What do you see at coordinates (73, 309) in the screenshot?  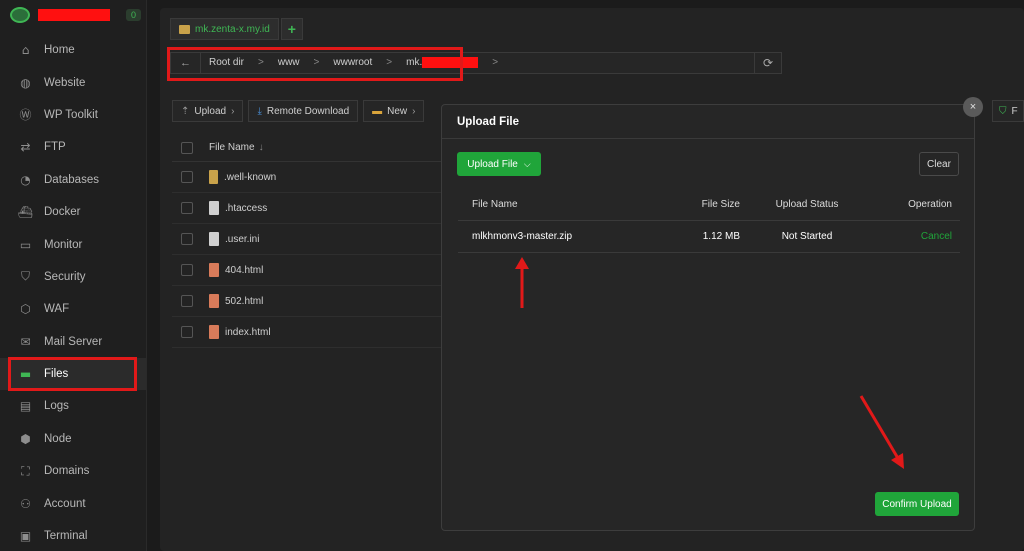 I see `sidebar-item-waf: ⬡ WAF` at bounding box center [73, 309].